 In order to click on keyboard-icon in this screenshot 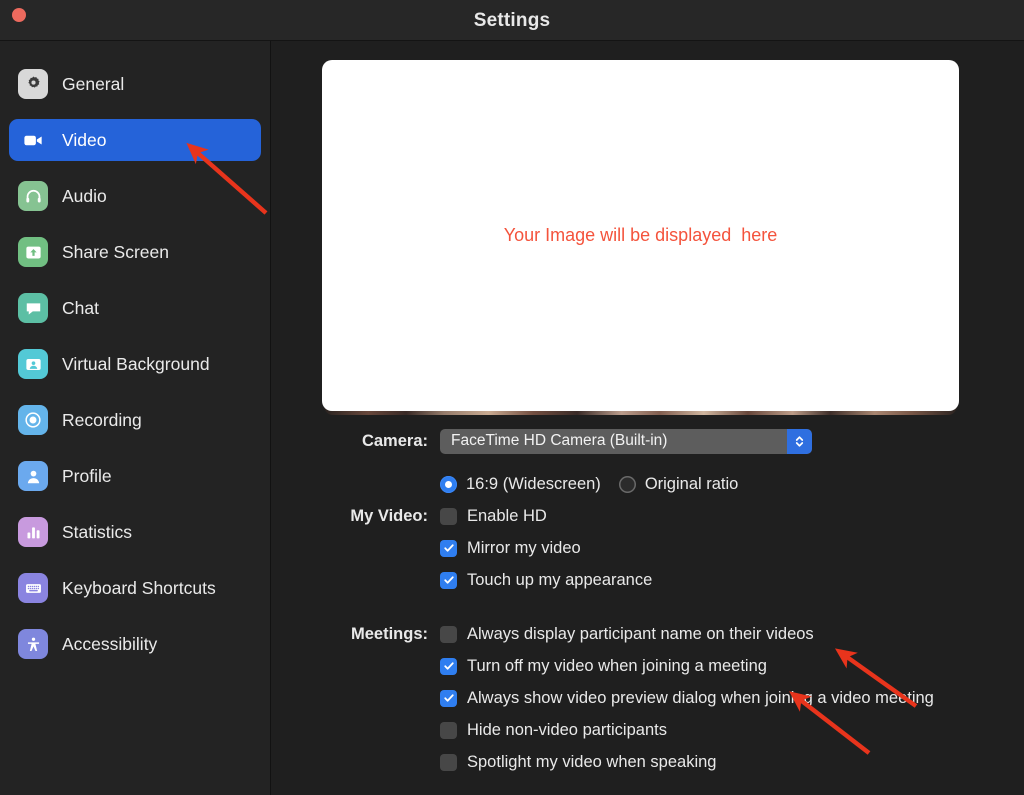, I will do `click(33, 588)`.